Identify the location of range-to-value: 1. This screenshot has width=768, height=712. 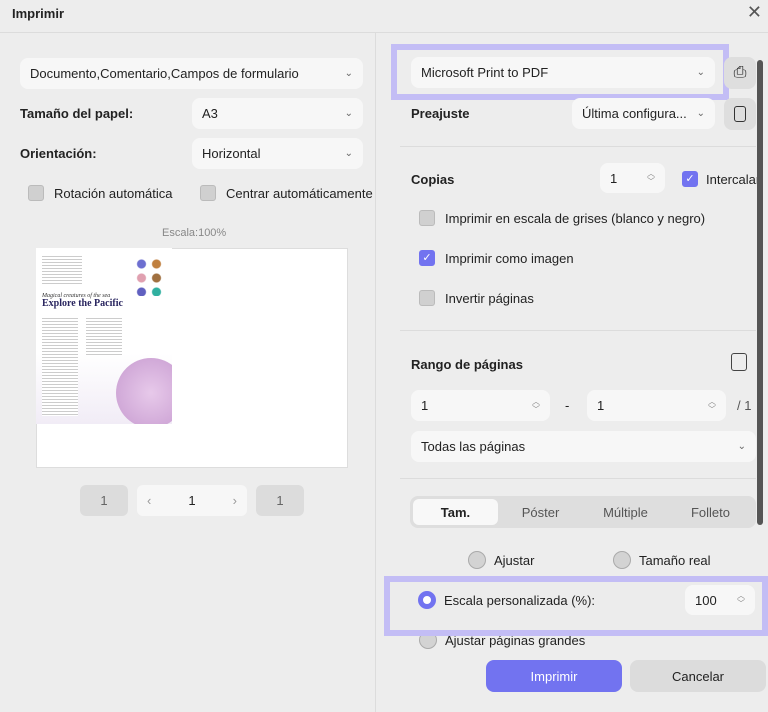
(601, 405).